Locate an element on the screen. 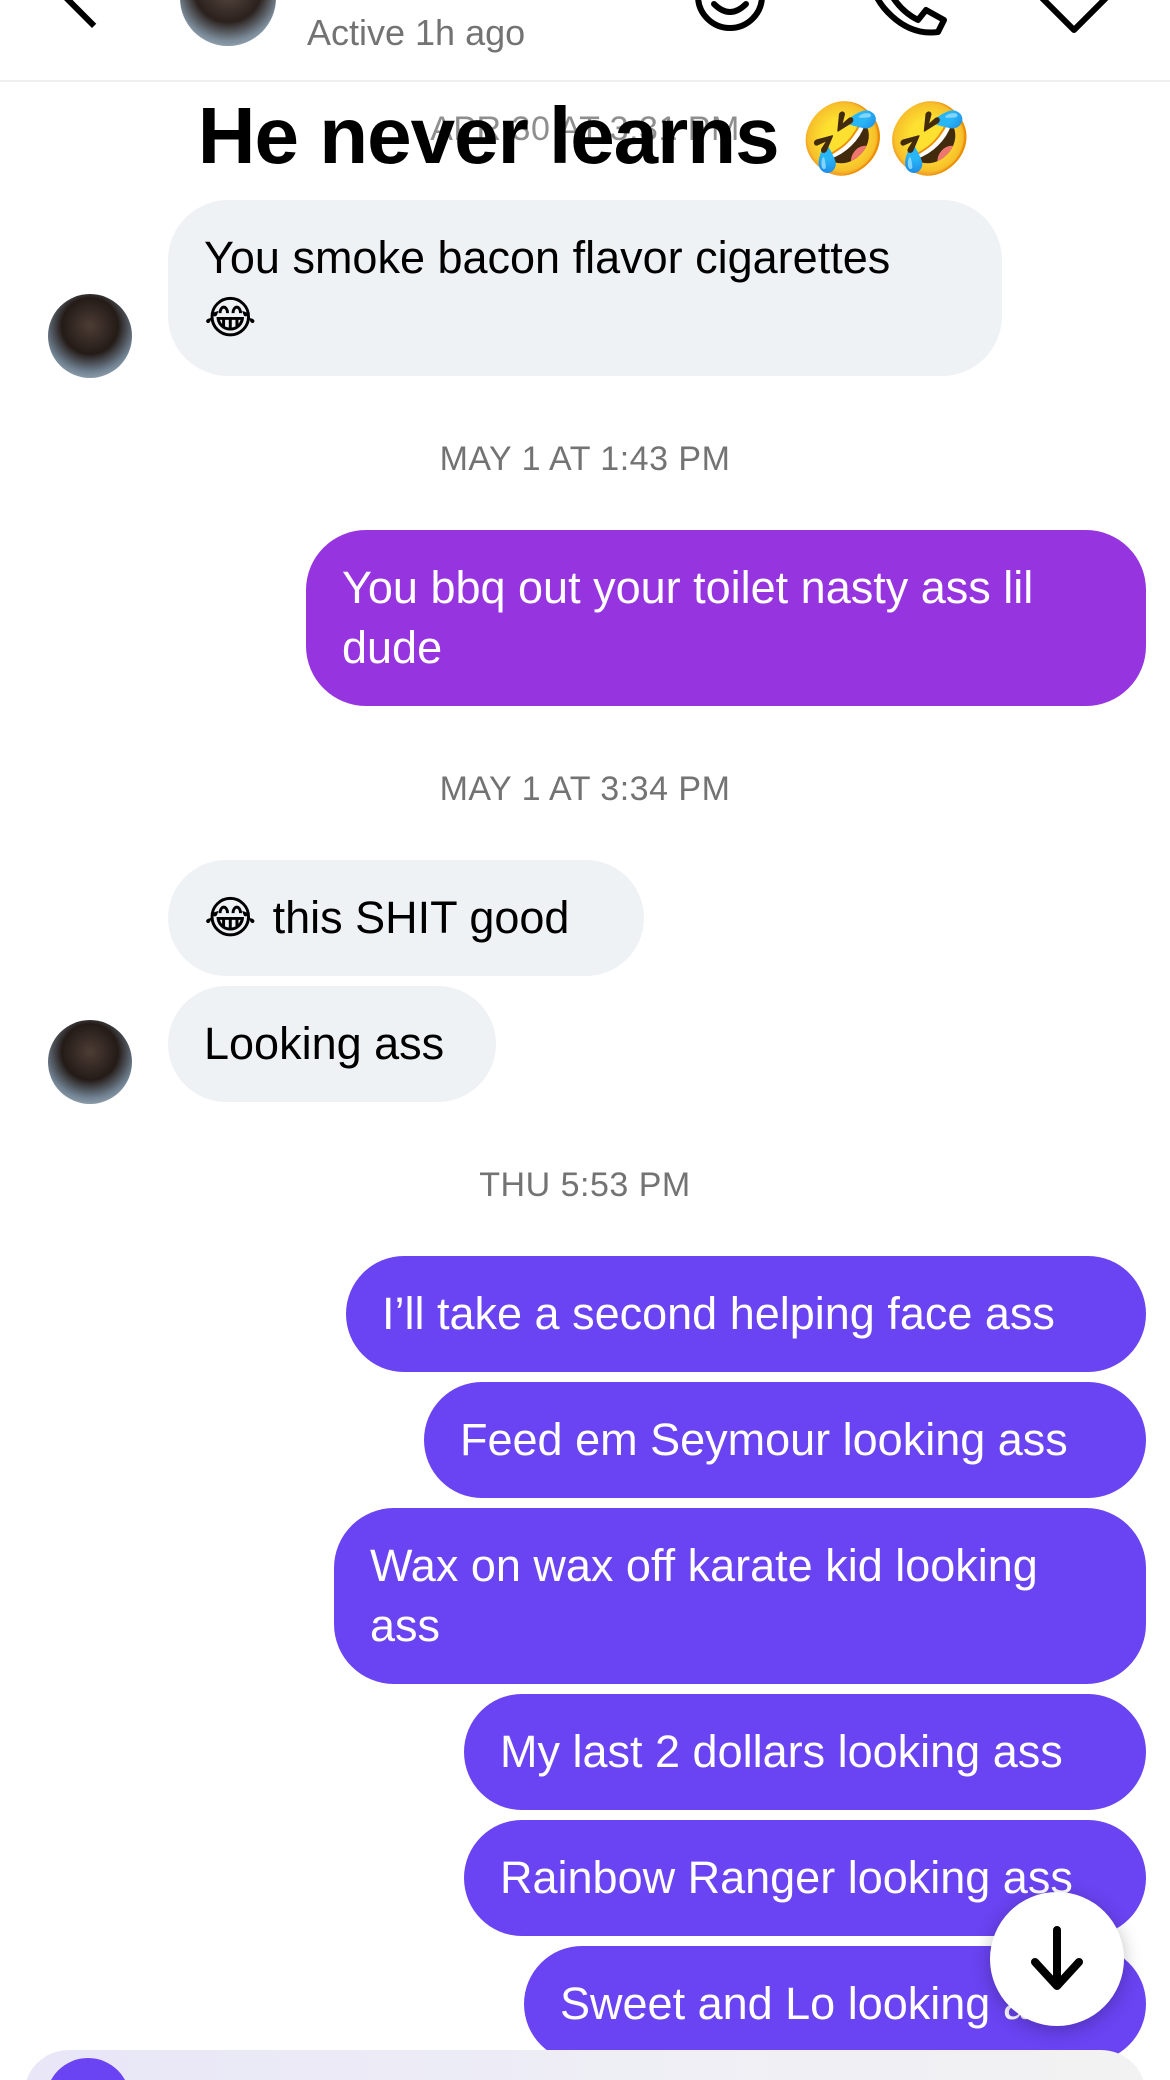 The height and width of the screenshot is (2080, 1170). message-text: I’ll take a second helping face ass is located at coordinates (718, 1313).